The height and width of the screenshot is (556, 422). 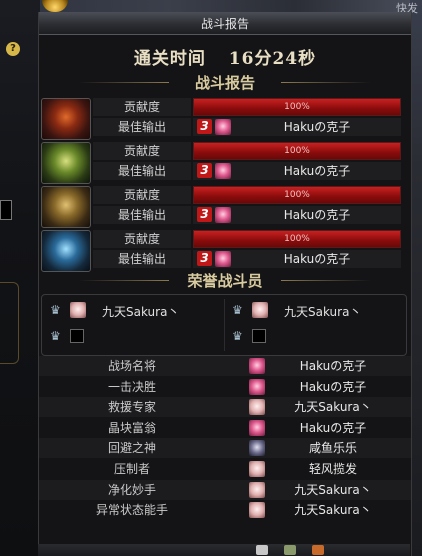 What do you see at coordinates (131, 489) in the screenshot?
I see `award-label: 净化妙手` at bounding box center [131, 489].